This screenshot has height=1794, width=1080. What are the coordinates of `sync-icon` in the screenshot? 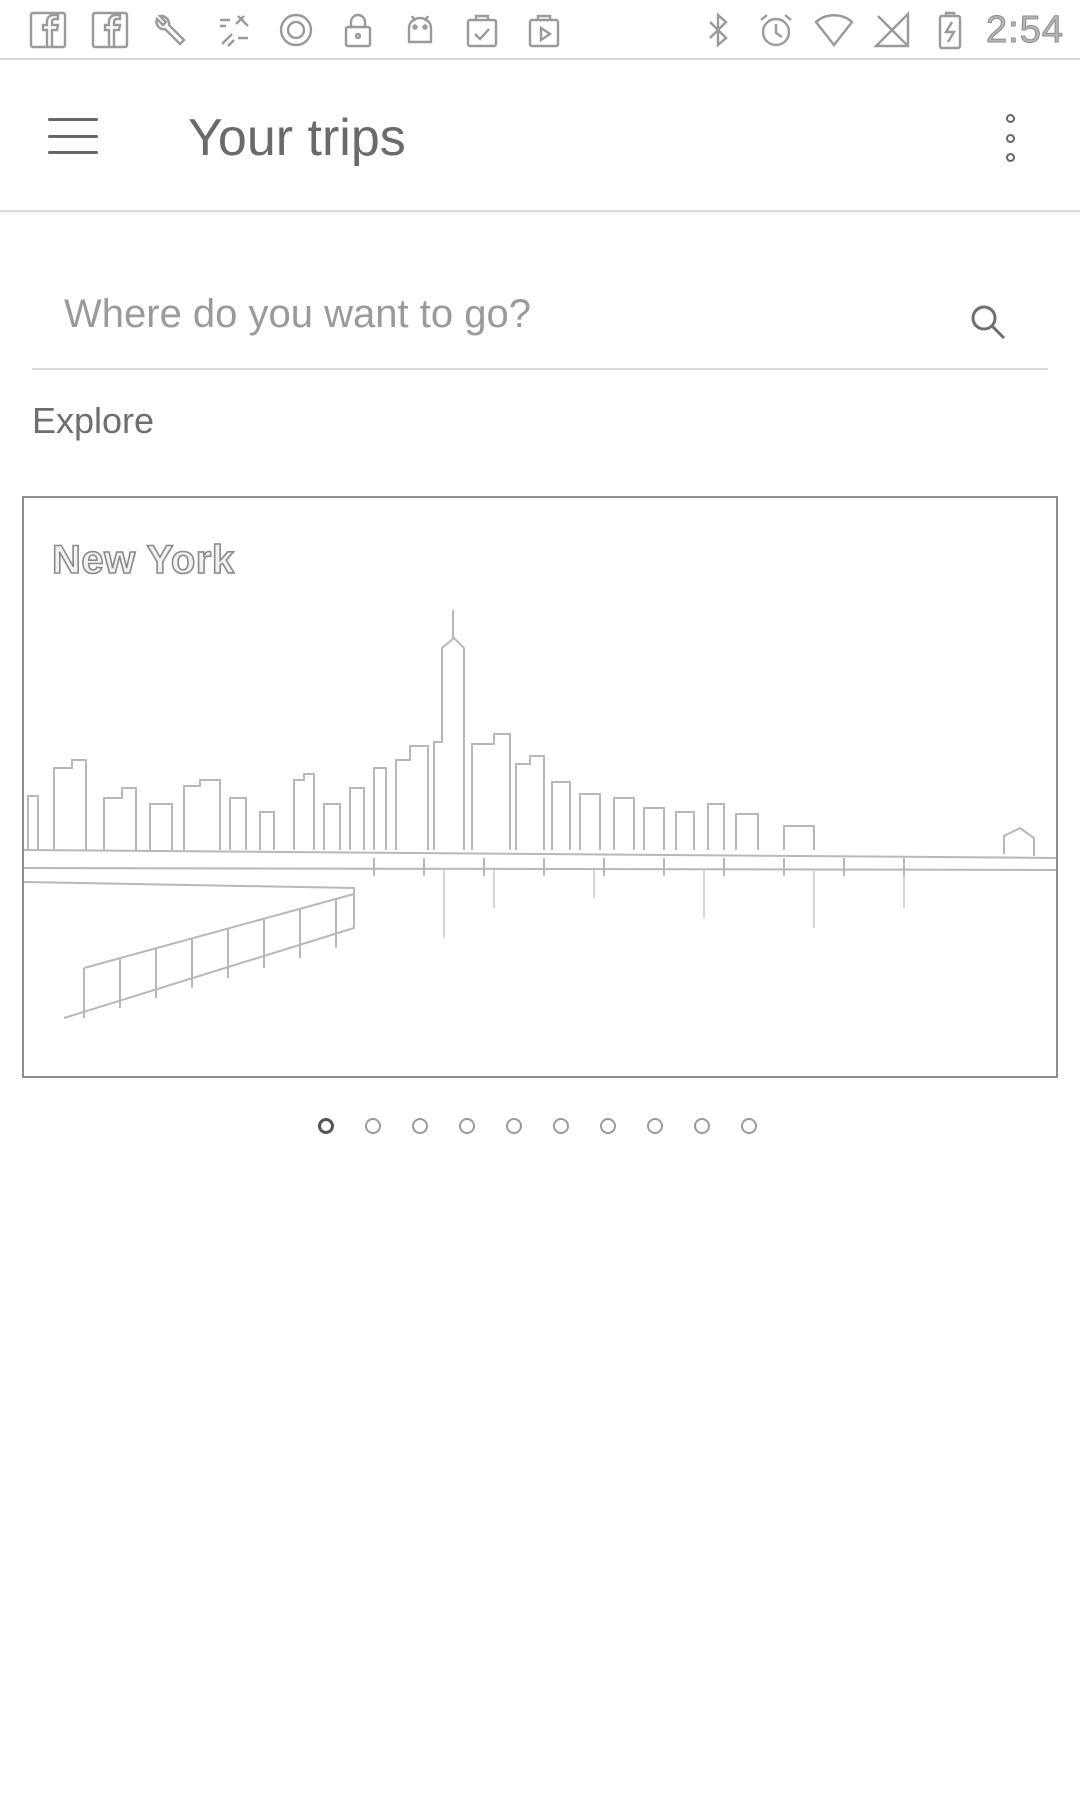 It's located at (234, 30).